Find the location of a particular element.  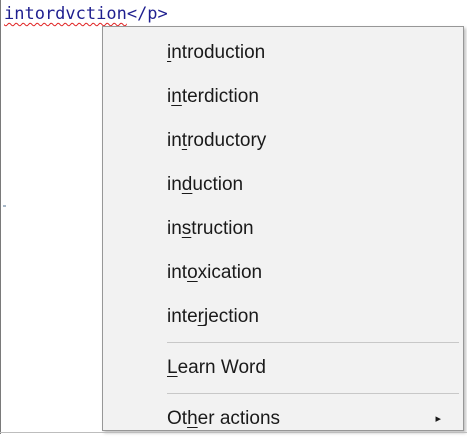

suggestion-mnemonic: n is located at coordinates (176, 96).